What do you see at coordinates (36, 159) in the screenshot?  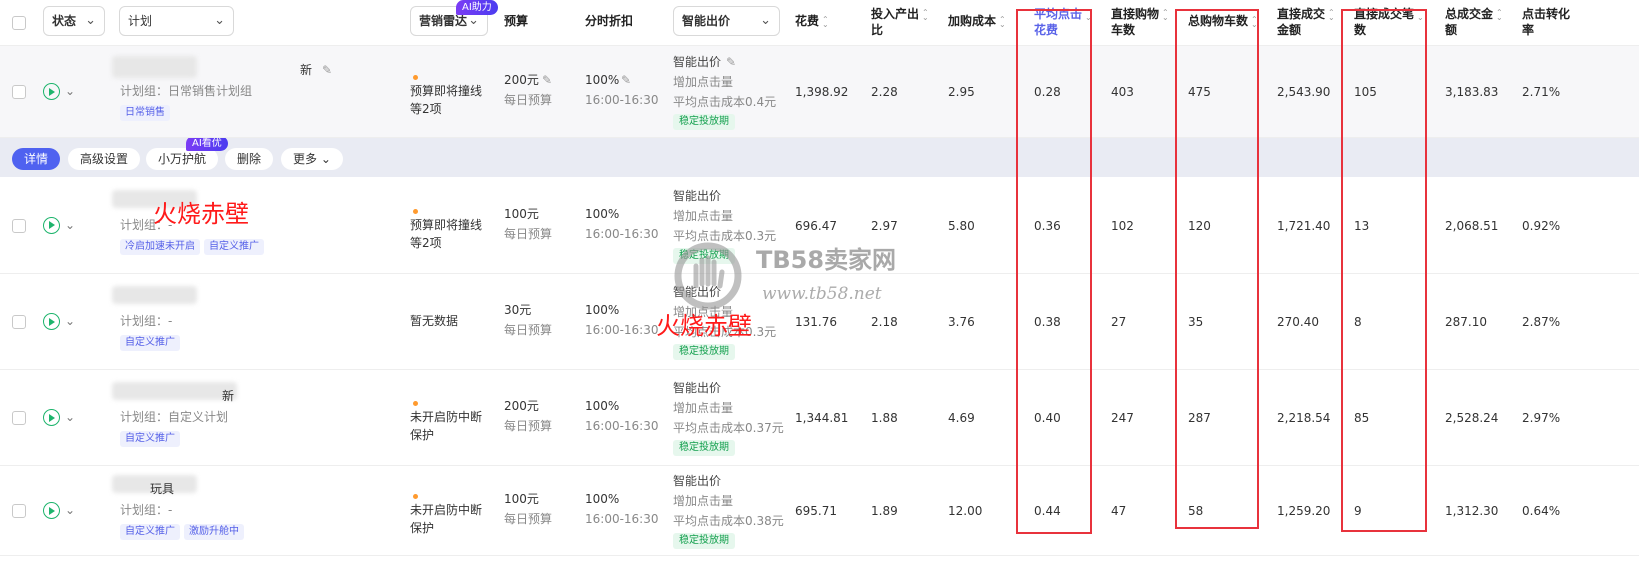 I see `detail-button: 详情` at bounding box center [36, 159].